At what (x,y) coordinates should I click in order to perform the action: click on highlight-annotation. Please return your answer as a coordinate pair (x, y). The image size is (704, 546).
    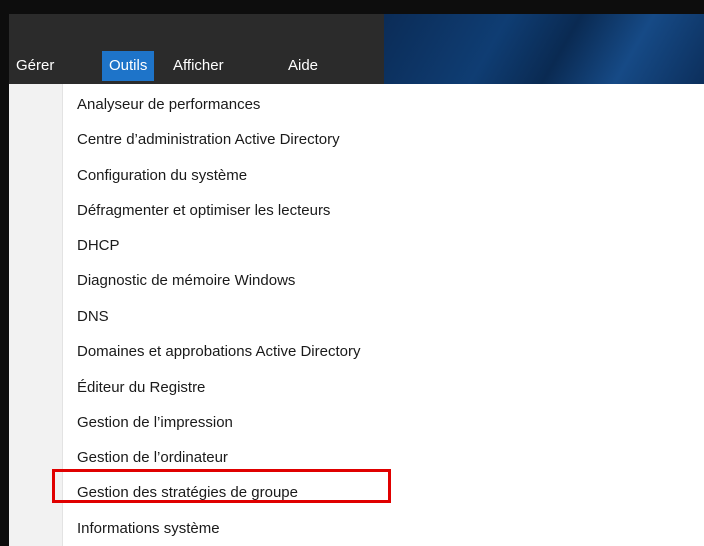
    Looking at the image, I should click on (221, 486).